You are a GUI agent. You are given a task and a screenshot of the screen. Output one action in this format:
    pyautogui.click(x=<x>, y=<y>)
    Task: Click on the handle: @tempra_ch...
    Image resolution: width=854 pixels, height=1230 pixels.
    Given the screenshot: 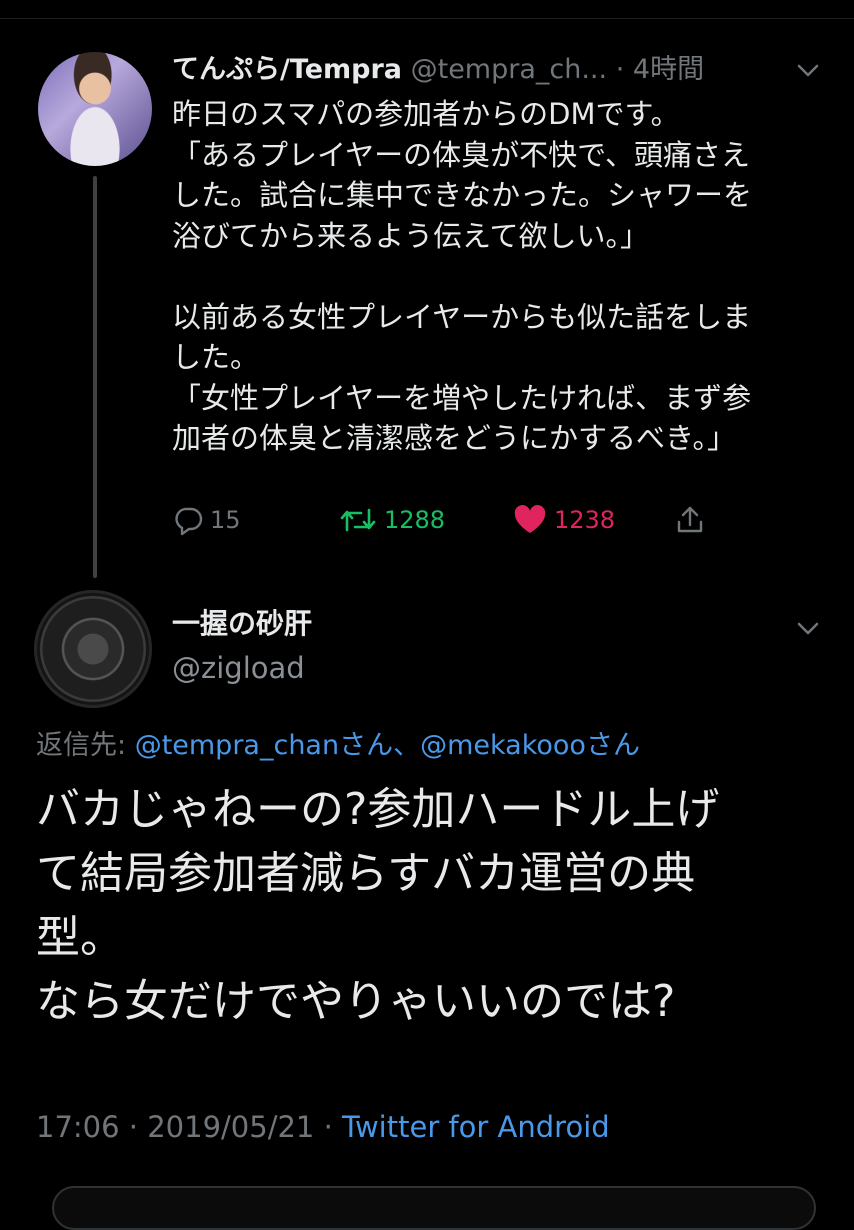 What is the action you would take?
    pyautogui.click(x=509, y=69)
    